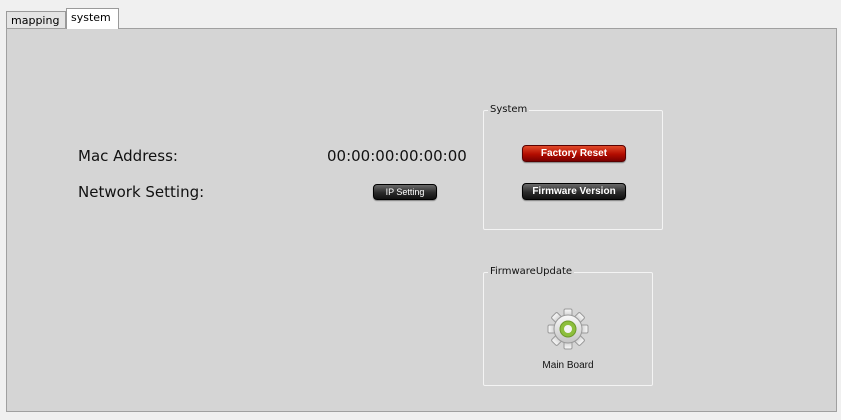  What do you see at coordinates (405, 192) in the screenshot?
I see `ip-setting-button: IP Setting` at bounding box center [405, 192].